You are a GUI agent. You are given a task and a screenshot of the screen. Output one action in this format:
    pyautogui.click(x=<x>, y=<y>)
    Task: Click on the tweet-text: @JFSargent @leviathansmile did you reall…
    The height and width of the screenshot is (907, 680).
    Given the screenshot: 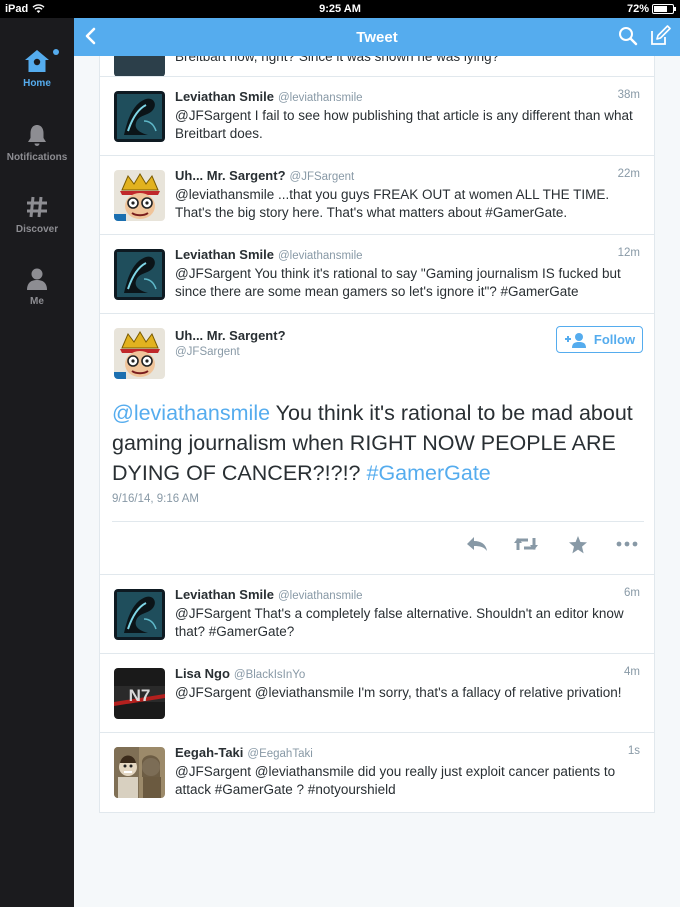 What is the action you would take?
    pyautogui.click(x=395, y=780)
    